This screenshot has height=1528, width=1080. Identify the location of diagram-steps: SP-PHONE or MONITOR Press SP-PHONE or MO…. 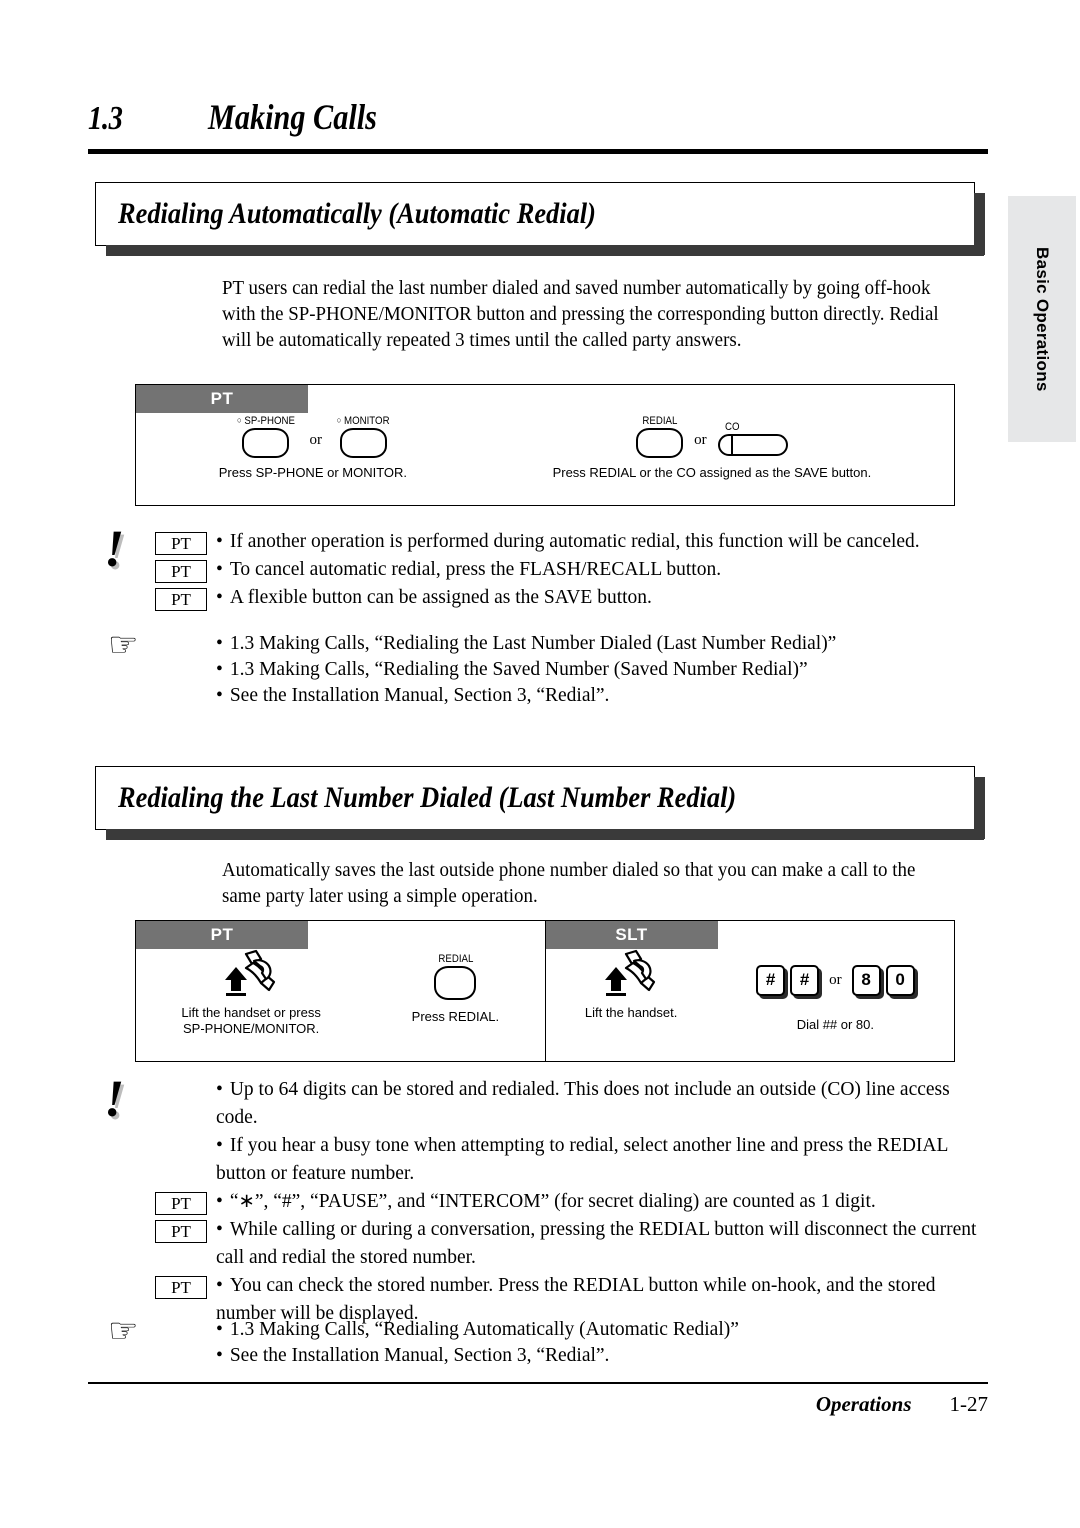
(545, 459).